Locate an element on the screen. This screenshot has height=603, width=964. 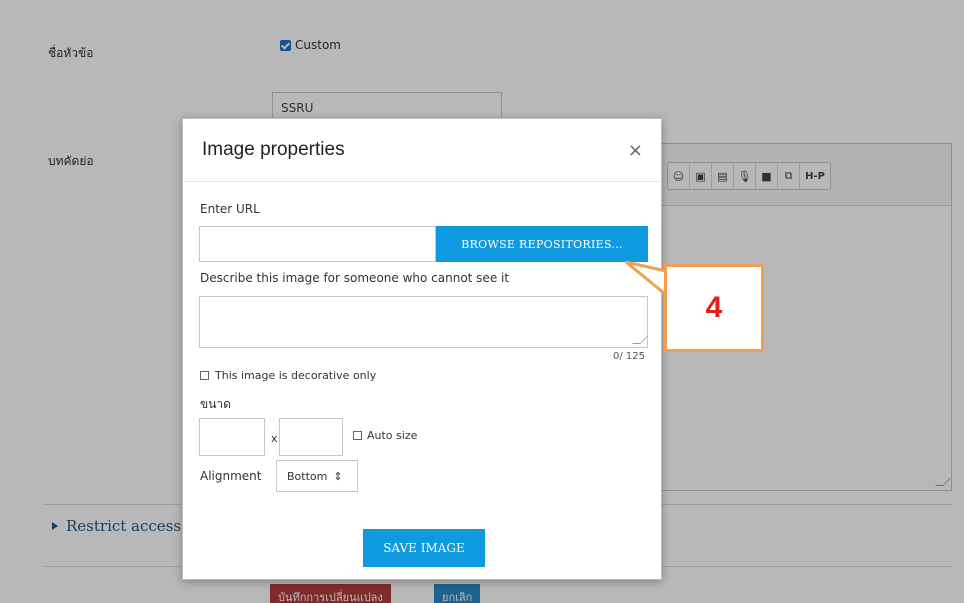
height-input is located at coordinates (311, 437).